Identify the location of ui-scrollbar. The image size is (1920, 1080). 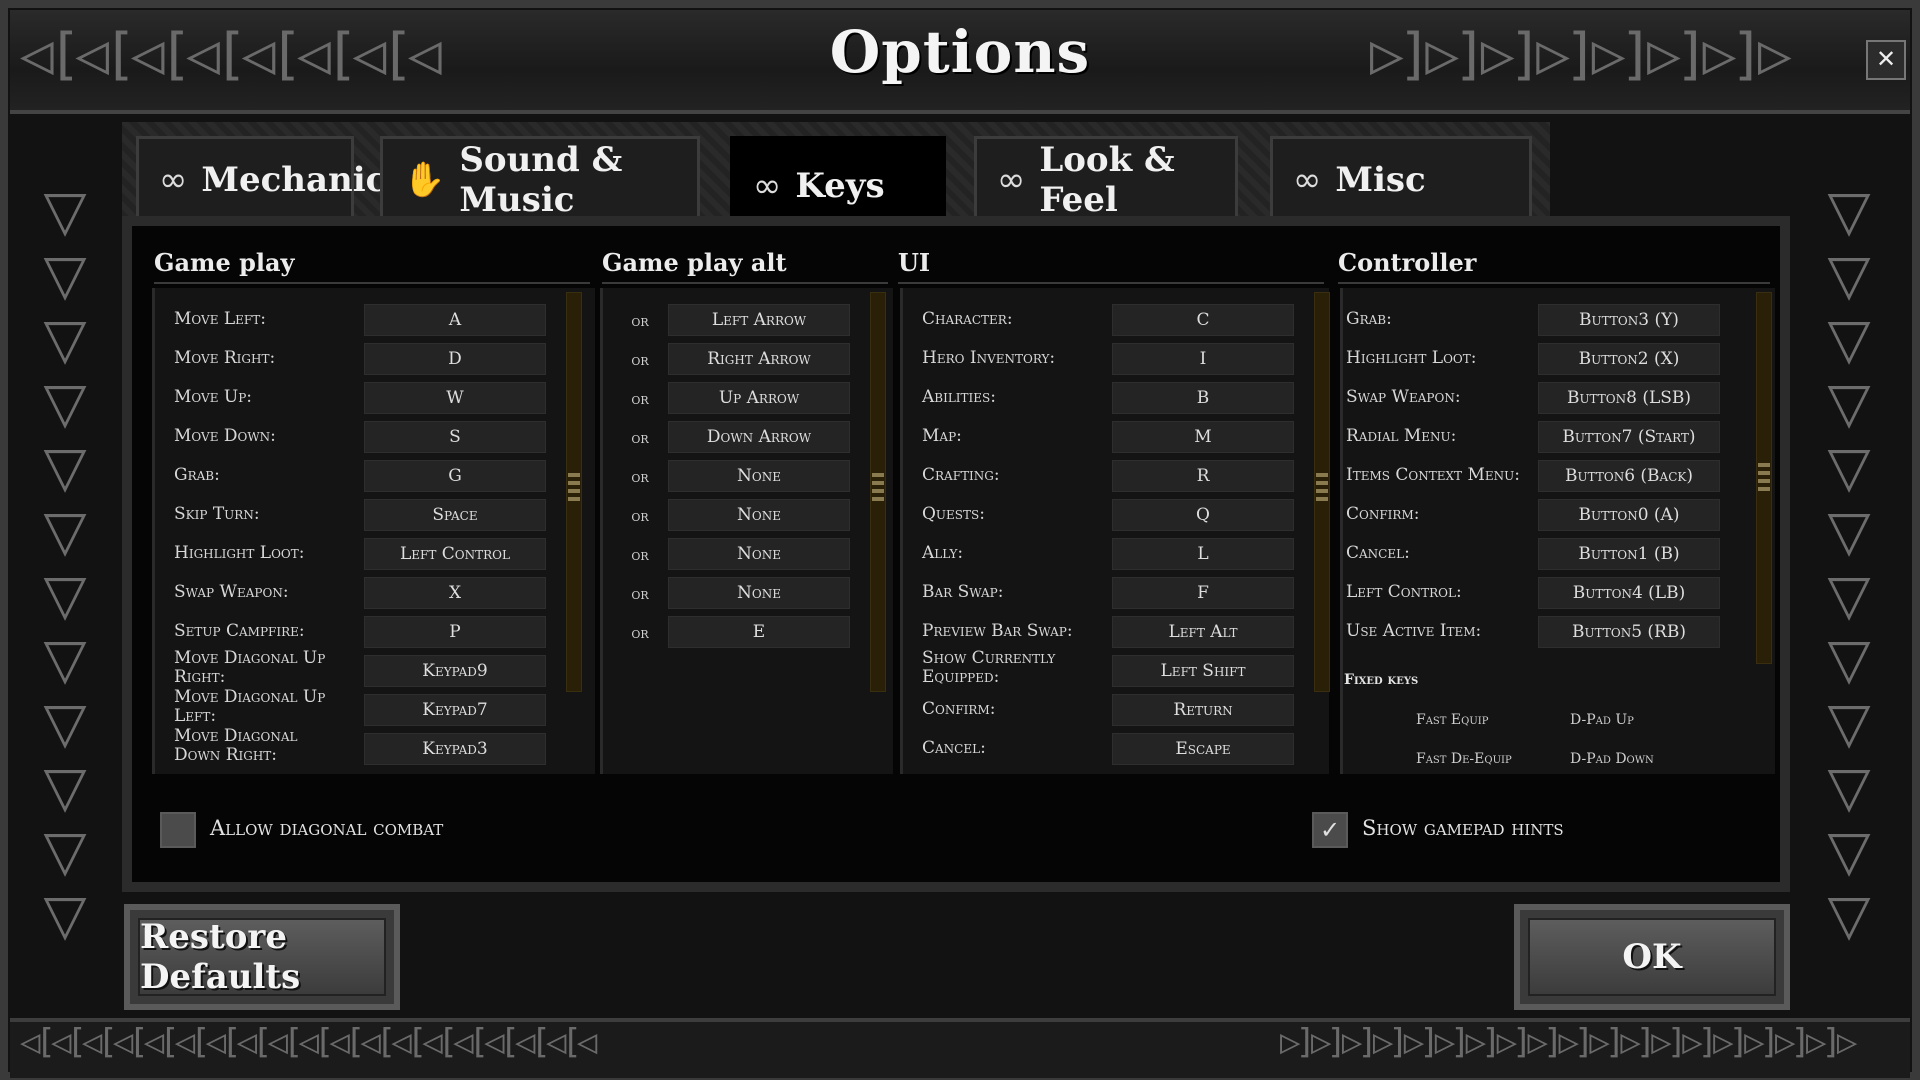
(1322, 492).